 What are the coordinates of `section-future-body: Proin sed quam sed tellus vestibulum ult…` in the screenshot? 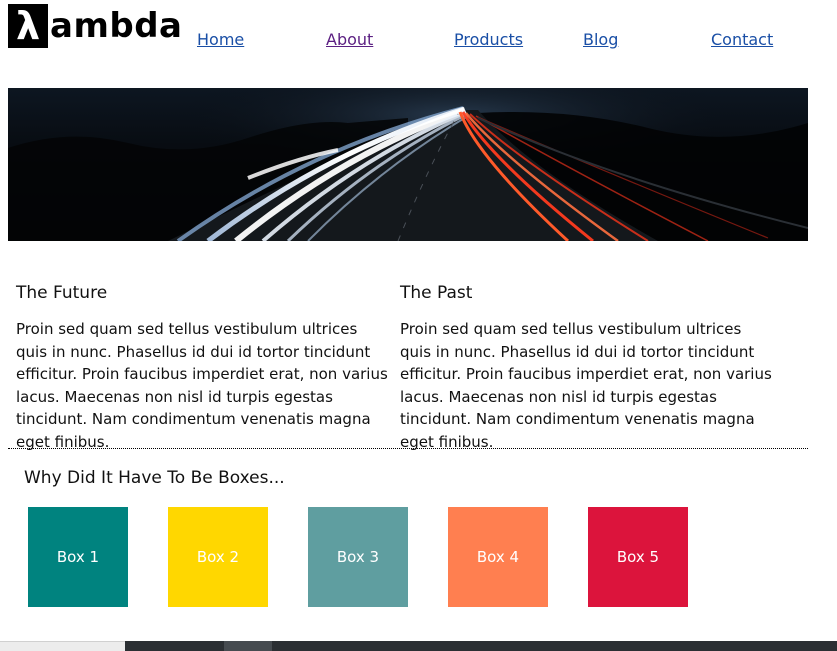 It's located at (202, 385).